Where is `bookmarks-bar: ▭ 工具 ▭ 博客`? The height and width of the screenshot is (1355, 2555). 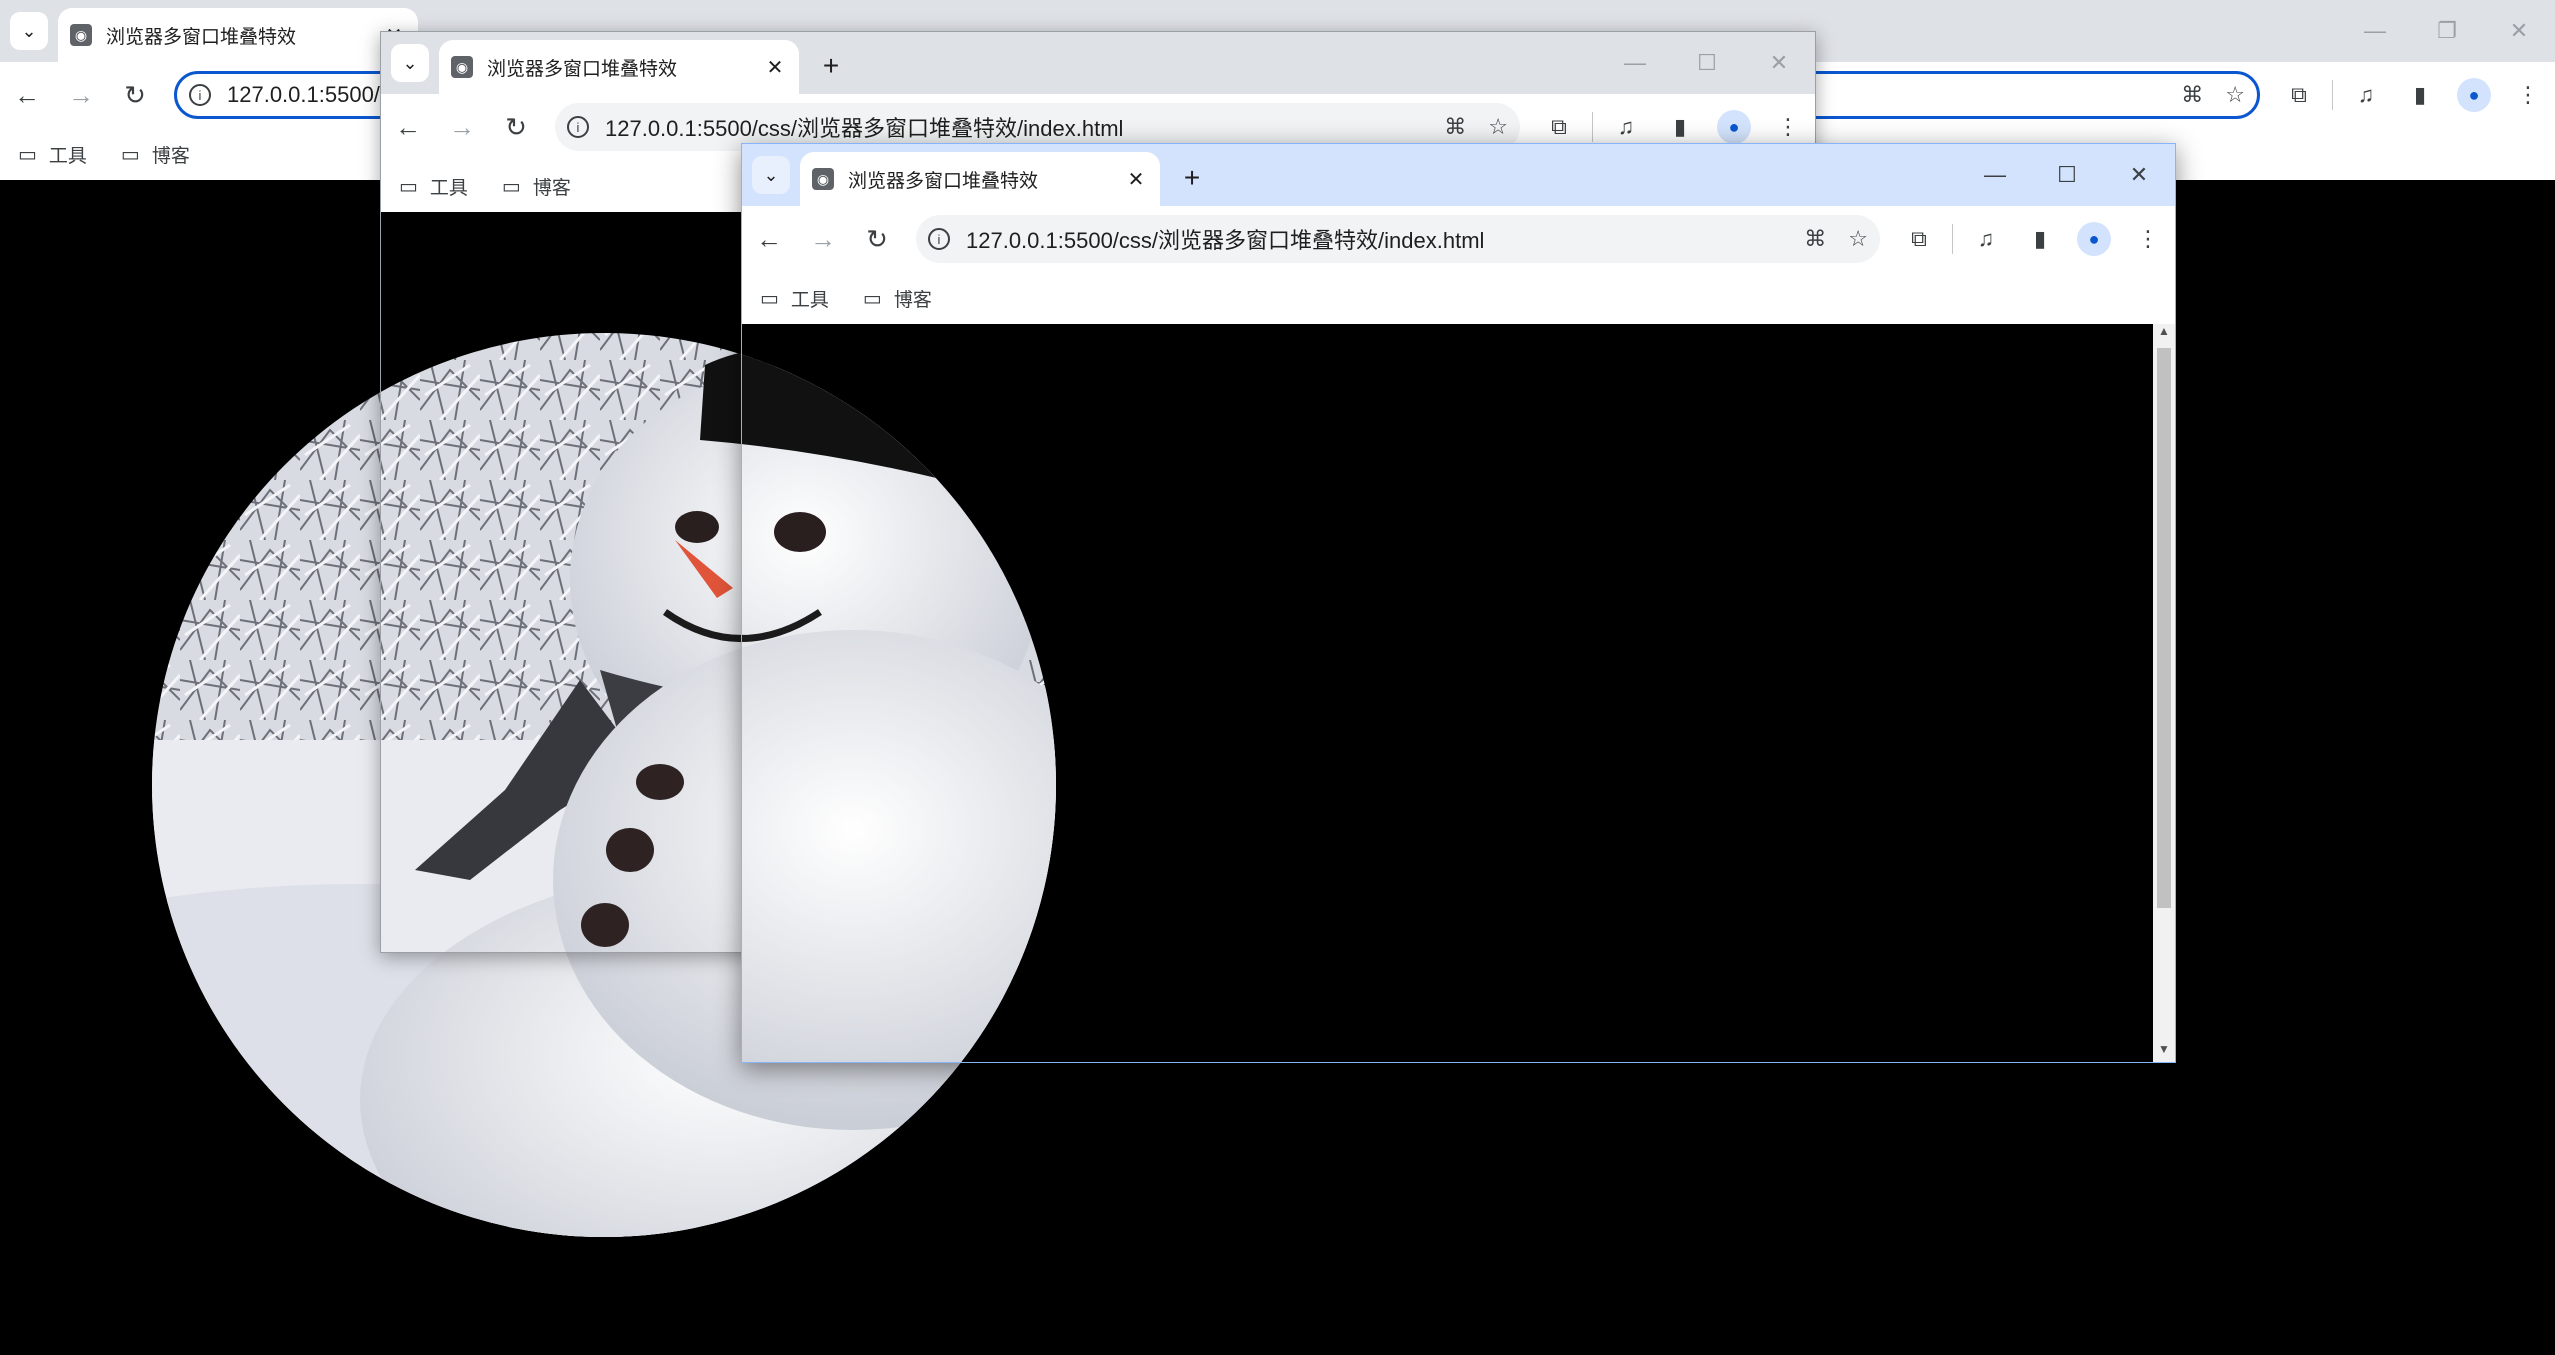 bookmarks-bar: ▭ 工具 ▭ 博客 is located at coordinates (1458, 298).